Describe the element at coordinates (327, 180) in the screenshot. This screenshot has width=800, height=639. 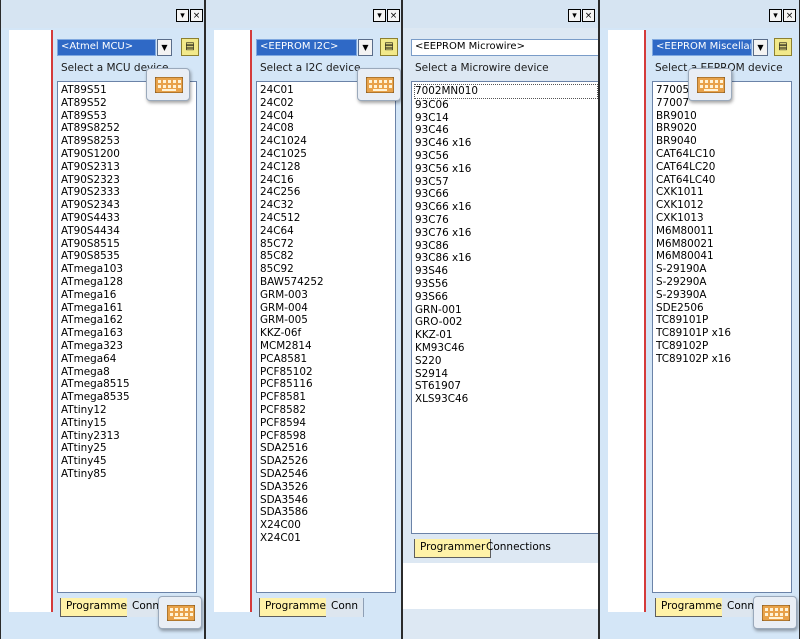
I see `device-list-item: 24C16` at that location.